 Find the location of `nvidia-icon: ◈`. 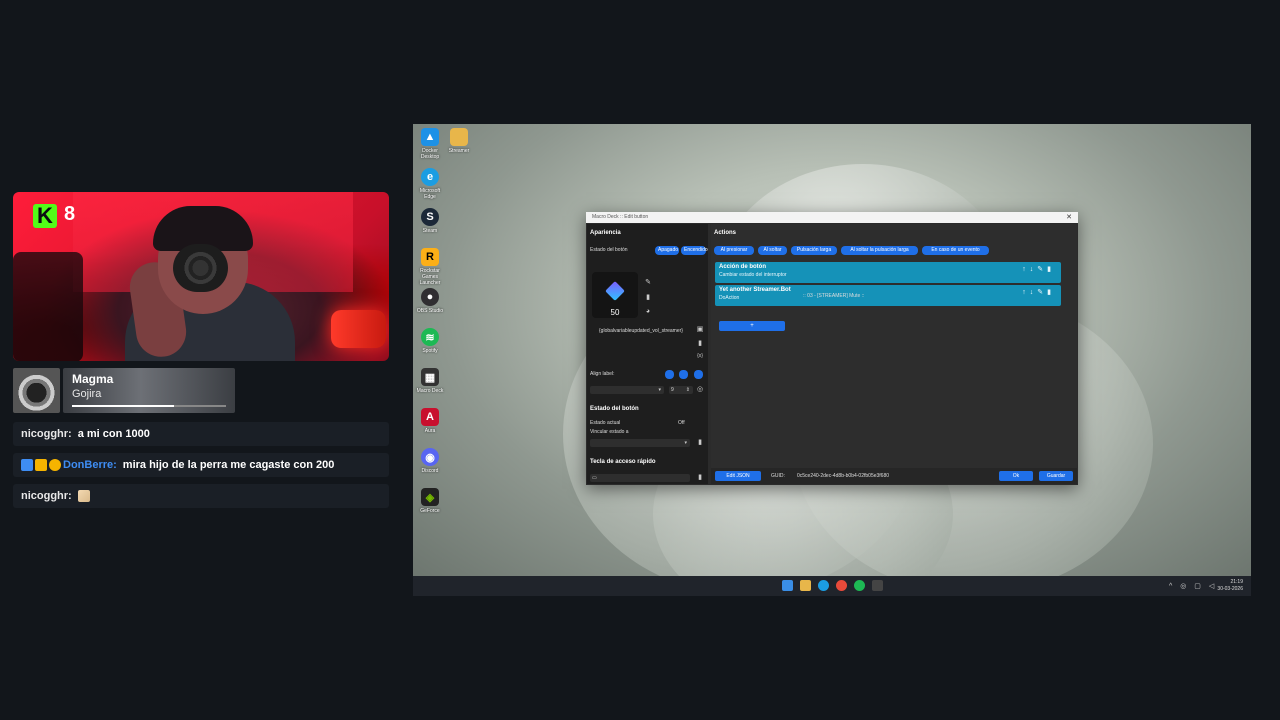

nvidia-icon: ◈ is located at coordinates (430, 497).